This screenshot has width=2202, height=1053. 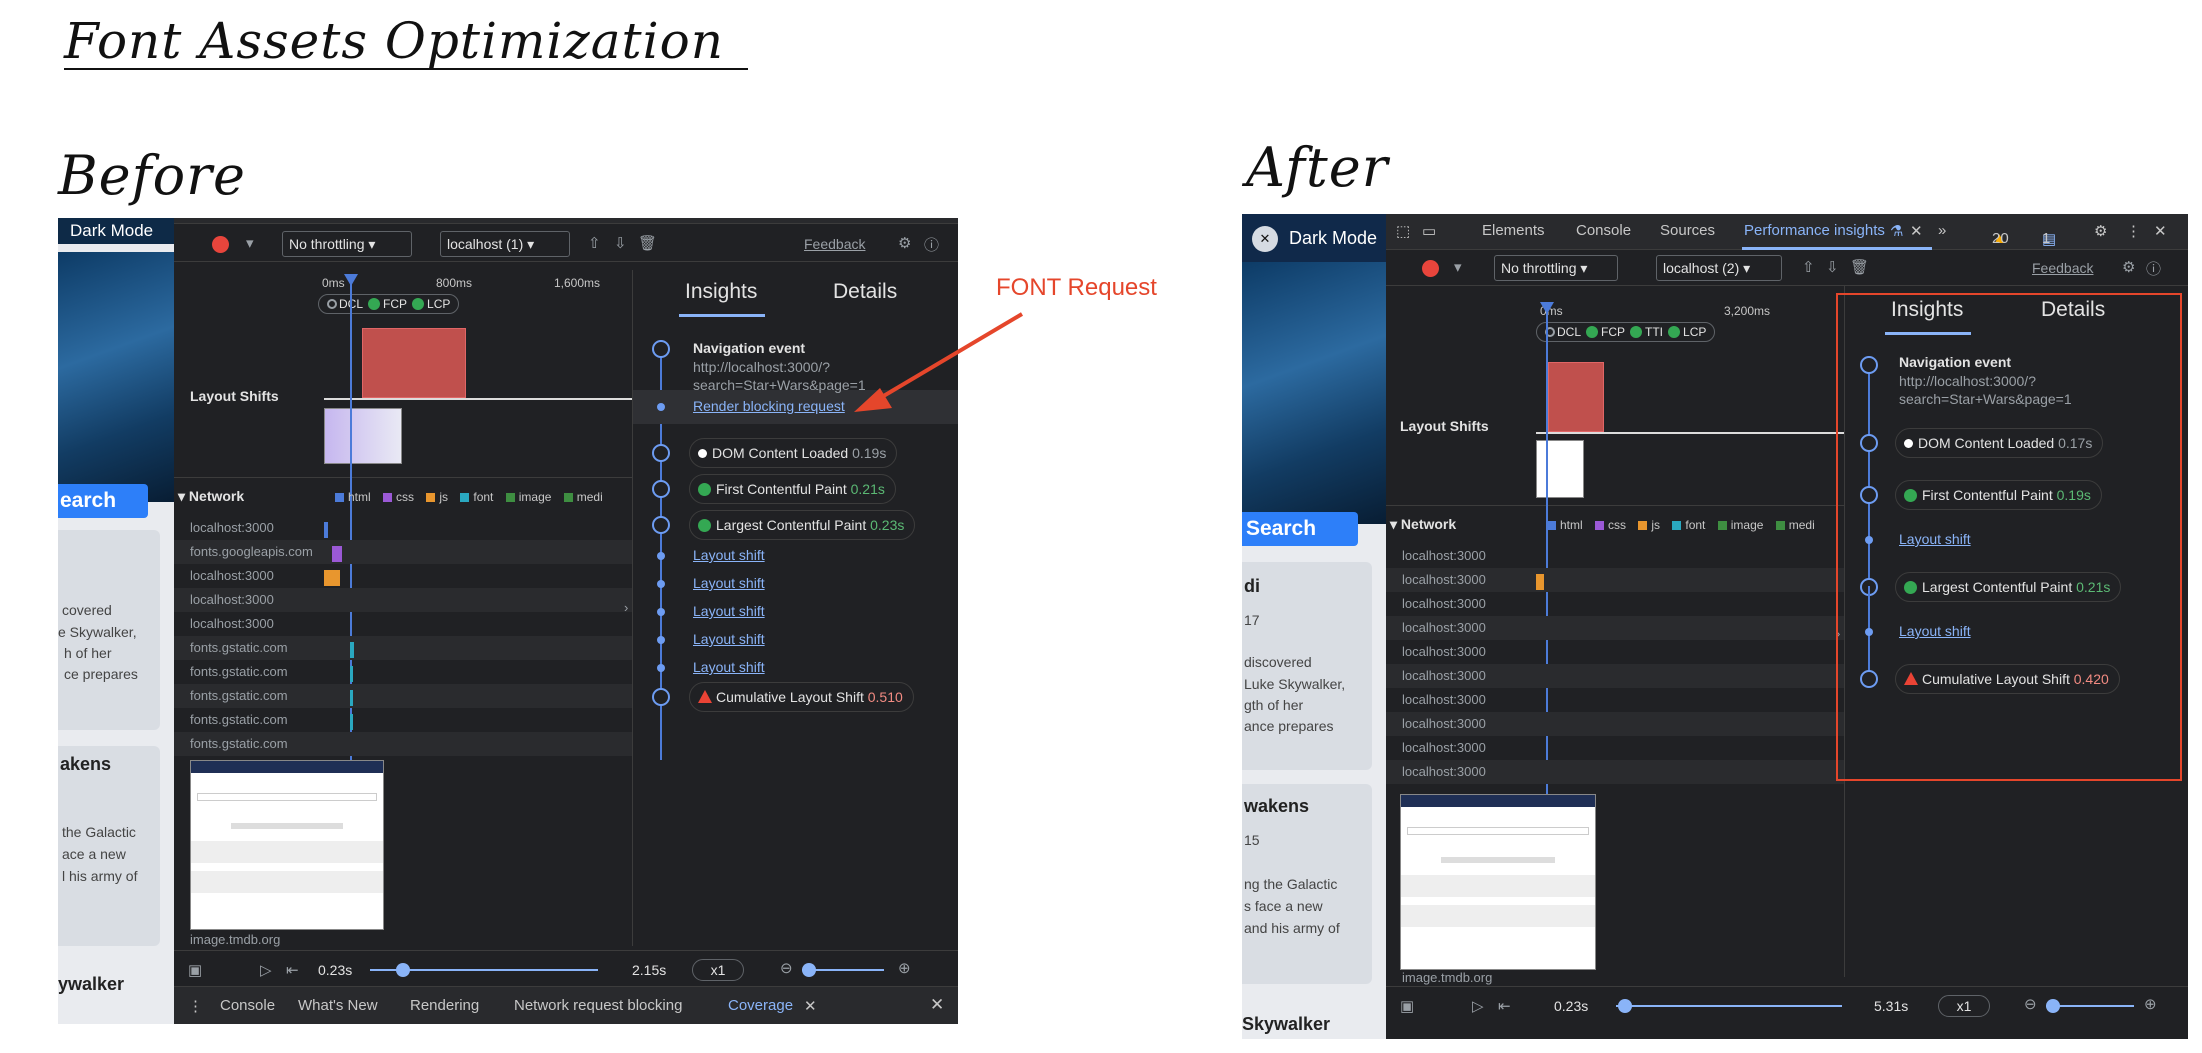 I want to click on after-time-slider, so click(x=1729, y=1006).